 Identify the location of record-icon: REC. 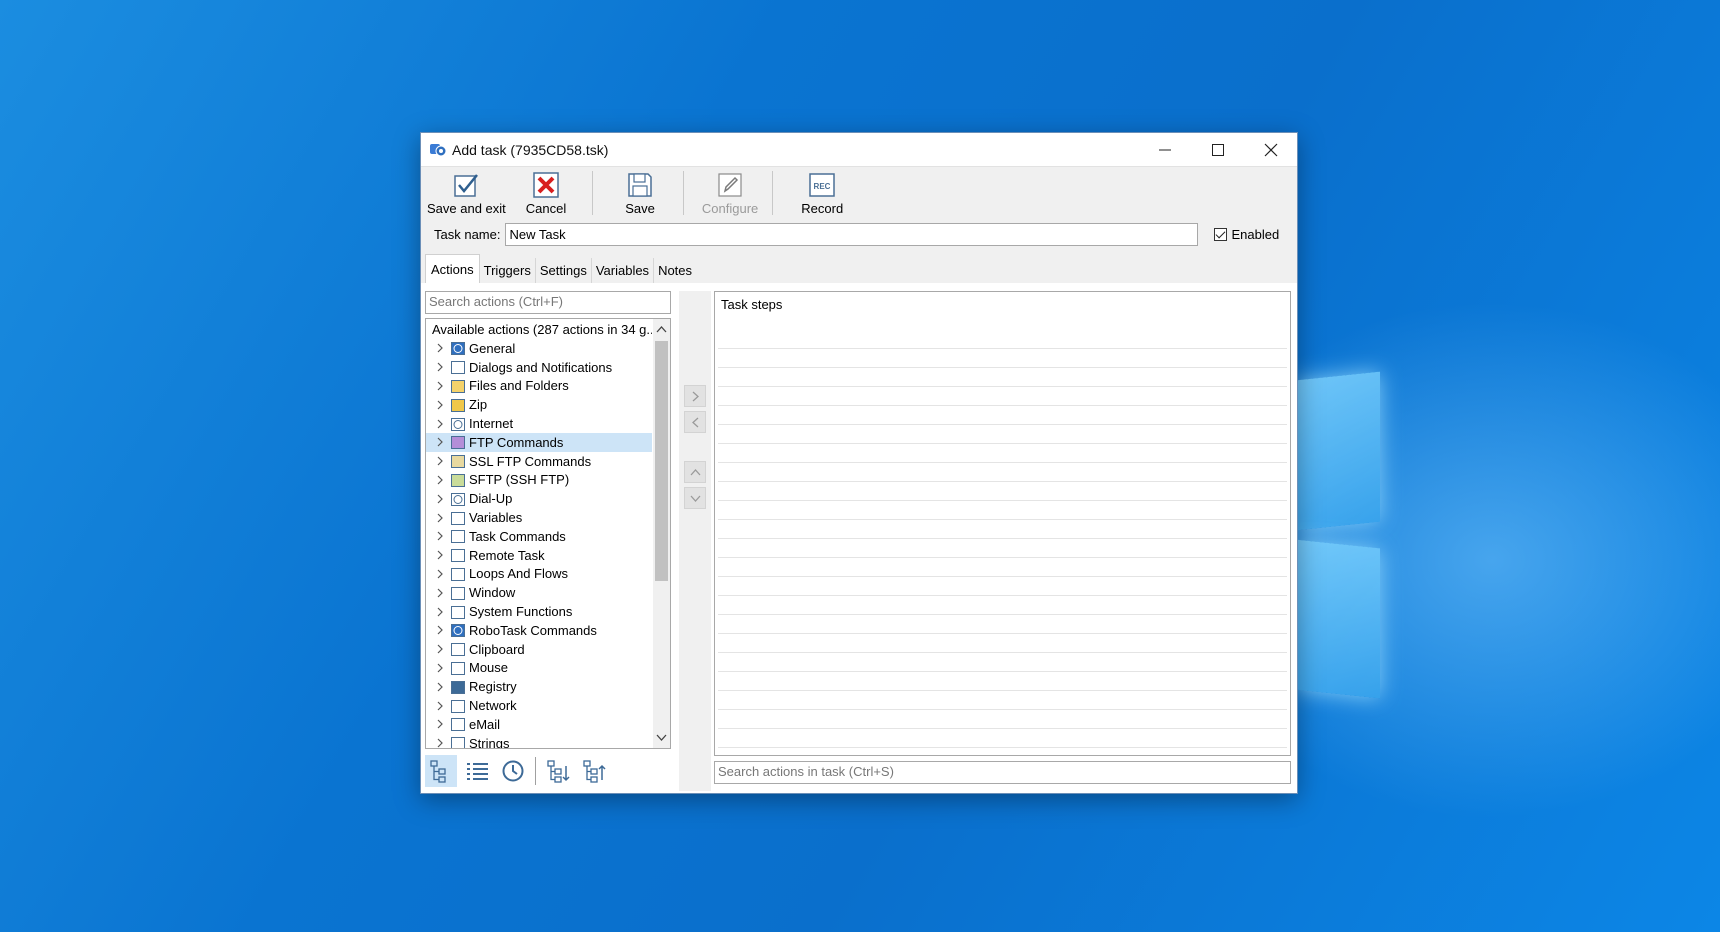
(822, 185).